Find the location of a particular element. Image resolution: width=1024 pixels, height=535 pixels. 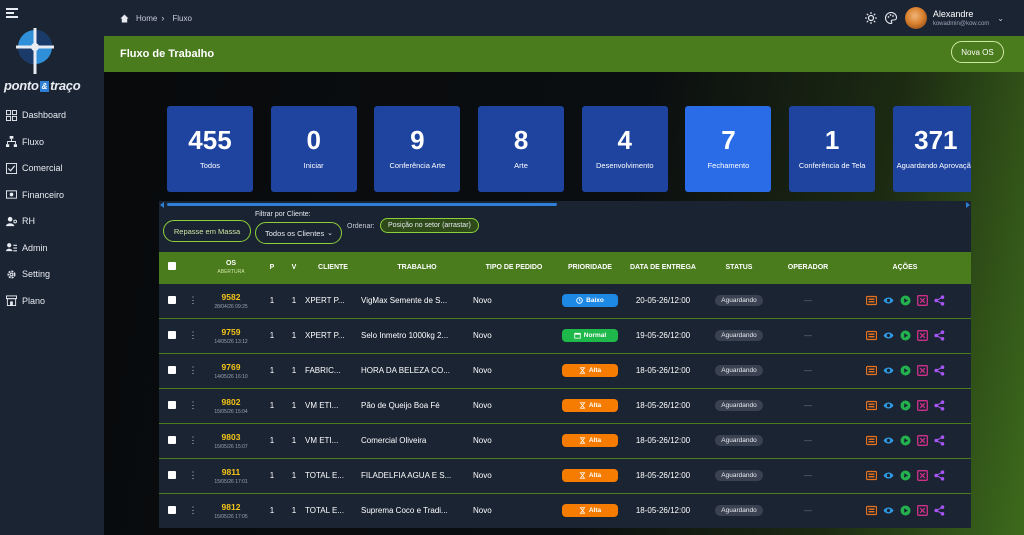

sidebar-item-rh: RH is located at coordinates (52, 221).